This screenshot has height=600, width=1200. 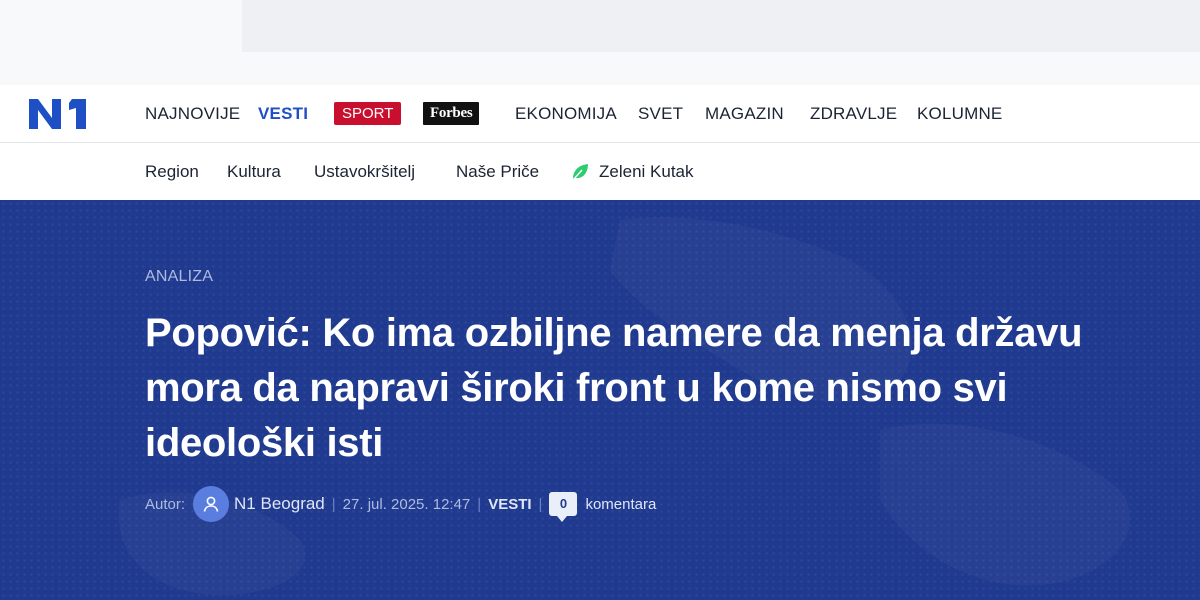 What do you see at coordinates (283, 114) in the screenshot?
I see `nav-item-vesti: VESTI` at bounding box center [283, 114].